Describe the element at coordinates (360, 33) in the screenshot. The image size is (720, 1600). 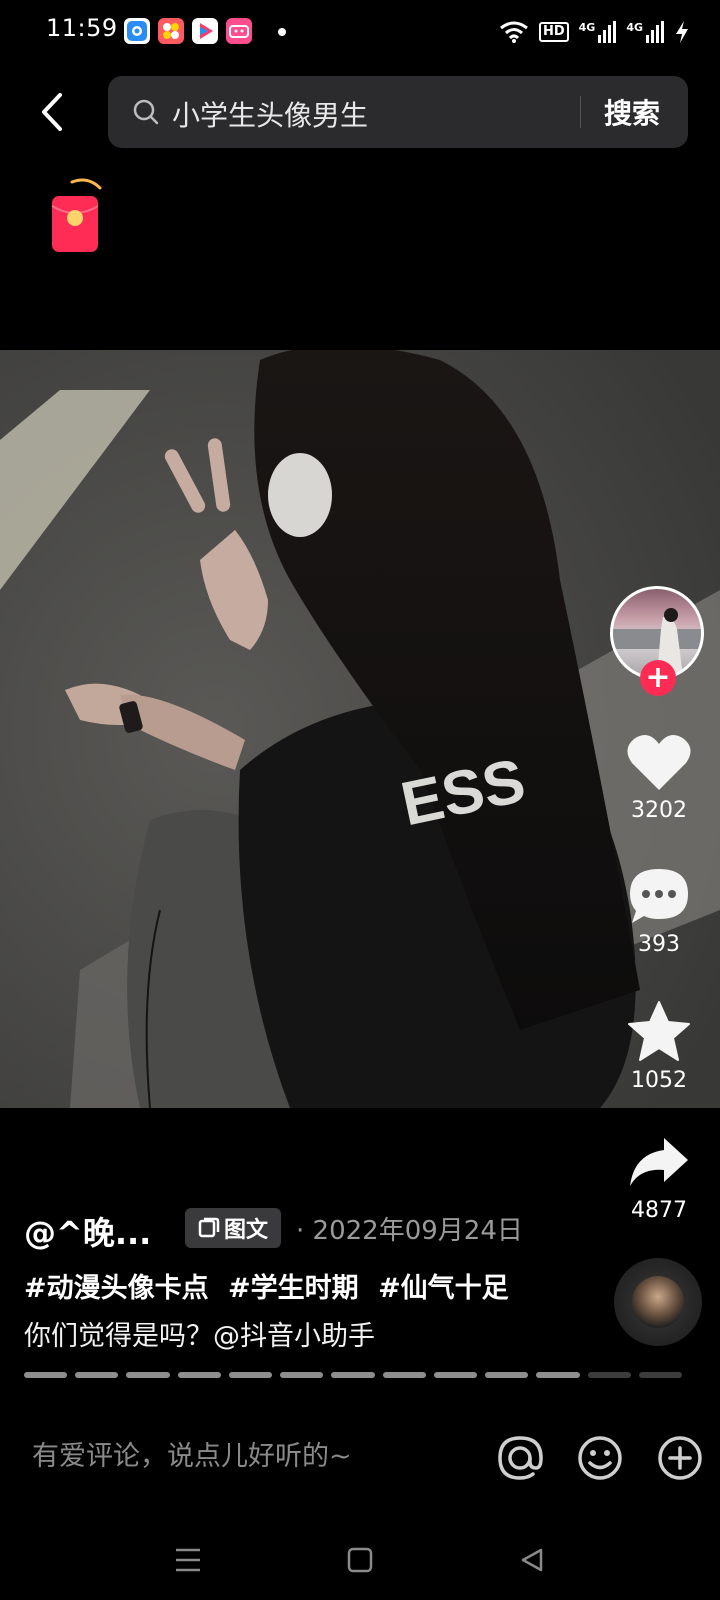
I see `status-bar: 11:59 HD 4G 4G` at that location.